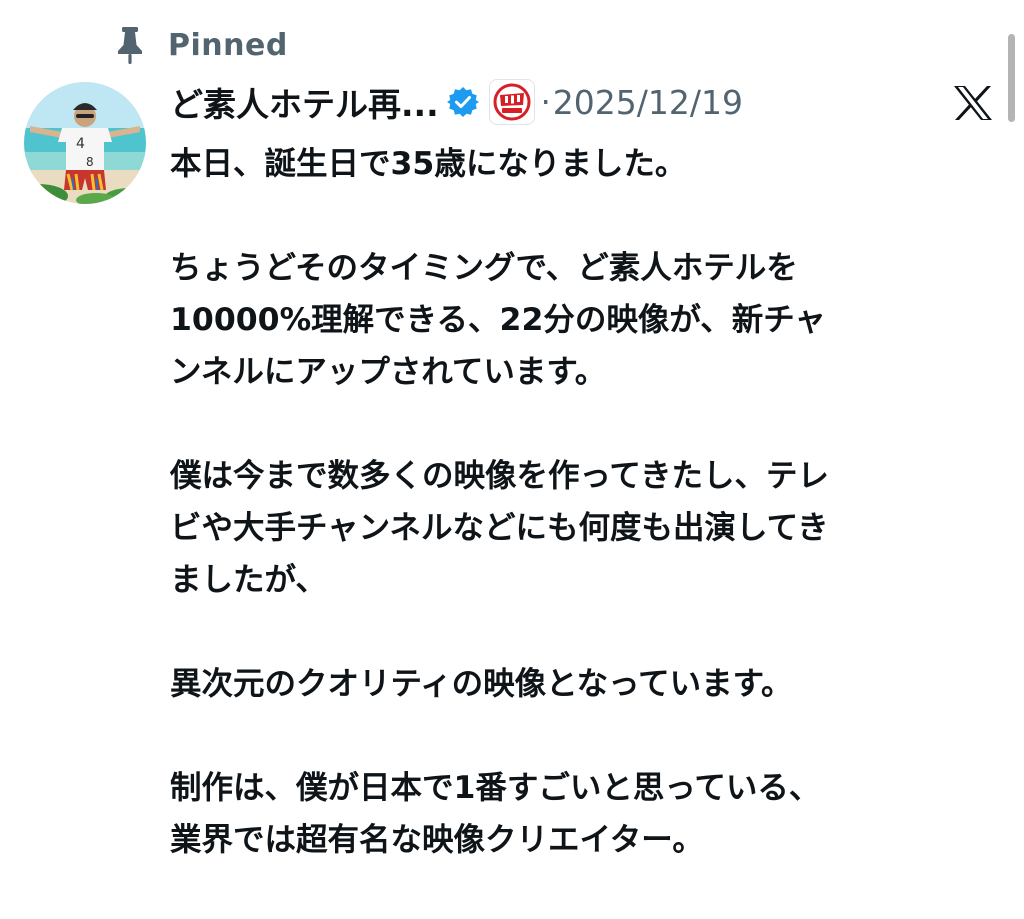 Image resolution: width=1024 pixels, height=919 pixels. I want to click on affiliate-channel-badge, so click(511, 102).